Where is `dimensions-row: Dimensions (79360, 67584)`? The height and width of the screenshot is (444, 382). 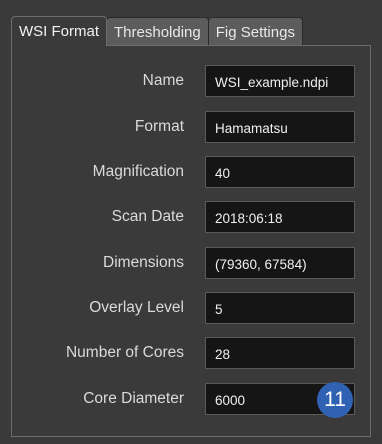
dimensions-row: Dimensions (79360, 67584) is located at coordinates (191, 263).